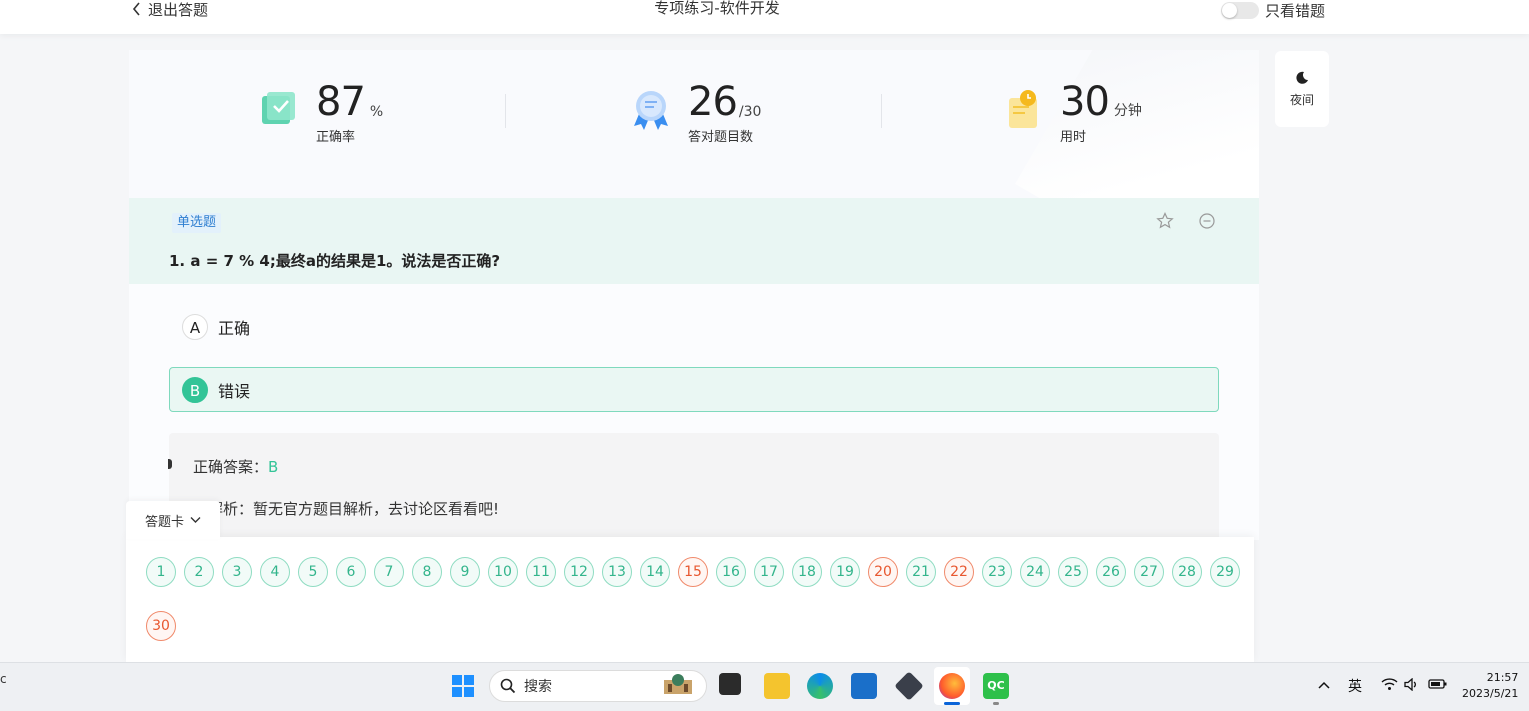  What do you see at coordinates (1411, 686) in the screenshot?
I see `volume-icon` at bounding box center [1411, 686].